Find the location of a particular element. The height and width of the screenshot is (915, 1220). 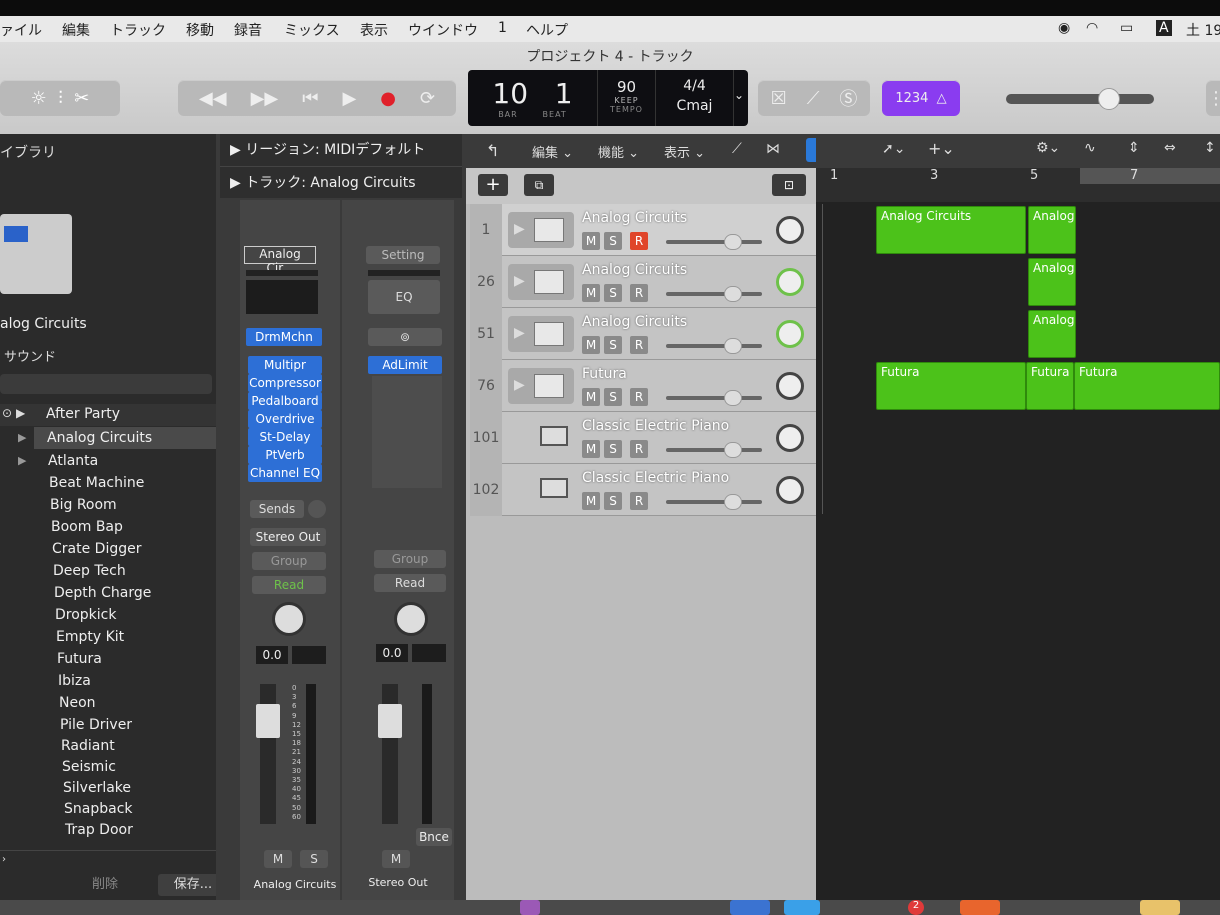

menu-edit: 編集 is located at coordinates (76, 30).